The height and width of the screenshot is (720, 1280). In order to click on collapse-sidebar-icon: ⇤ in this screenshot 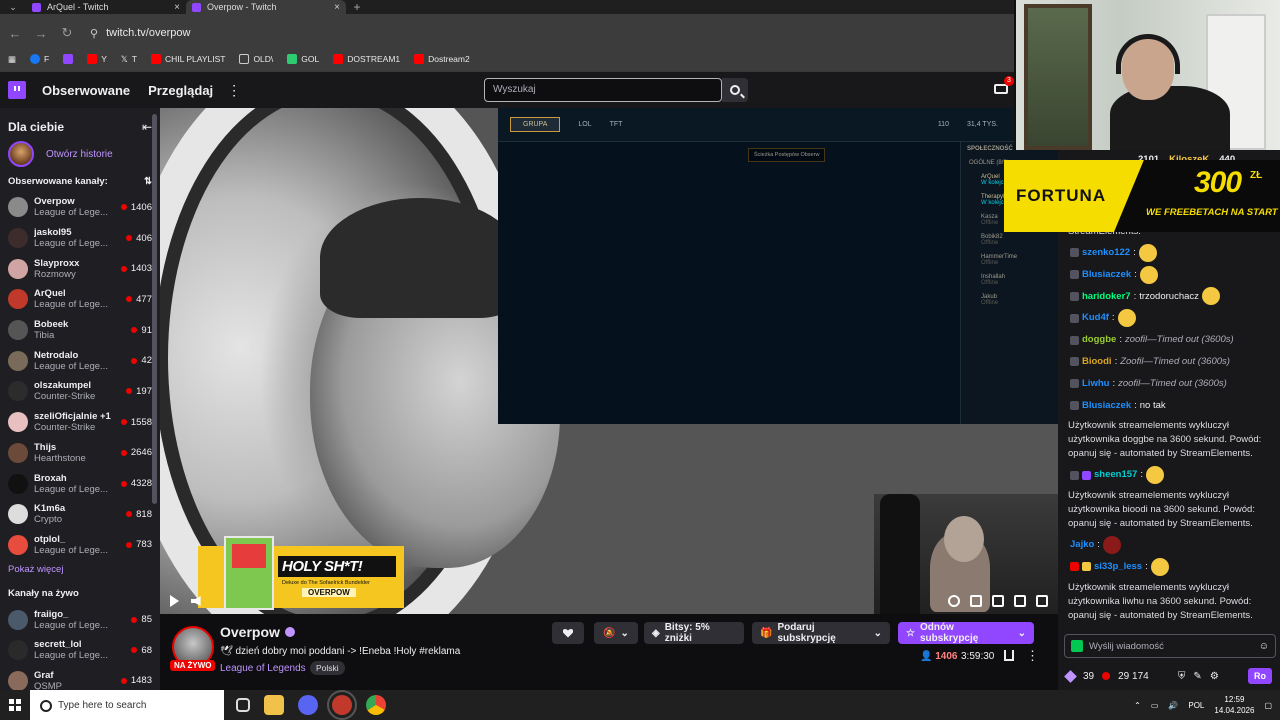, I will do `click(147, 127)`.